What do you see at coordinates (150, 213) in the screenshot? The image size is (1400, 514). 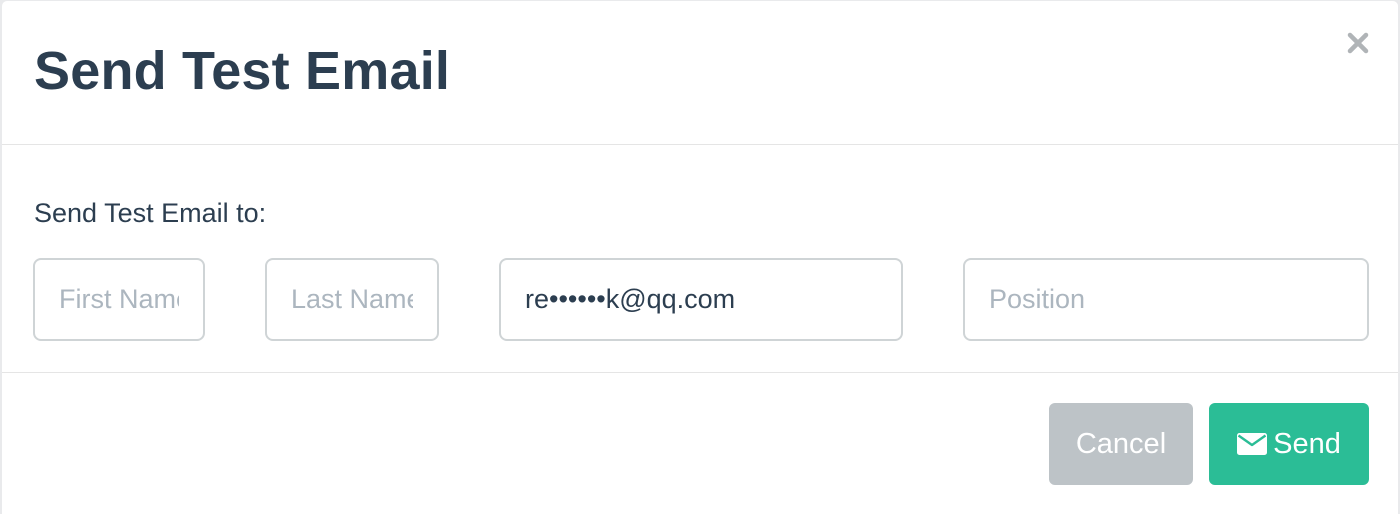 I see `send-to-label: Send Test Email to:` at bounding box center [150, 213].